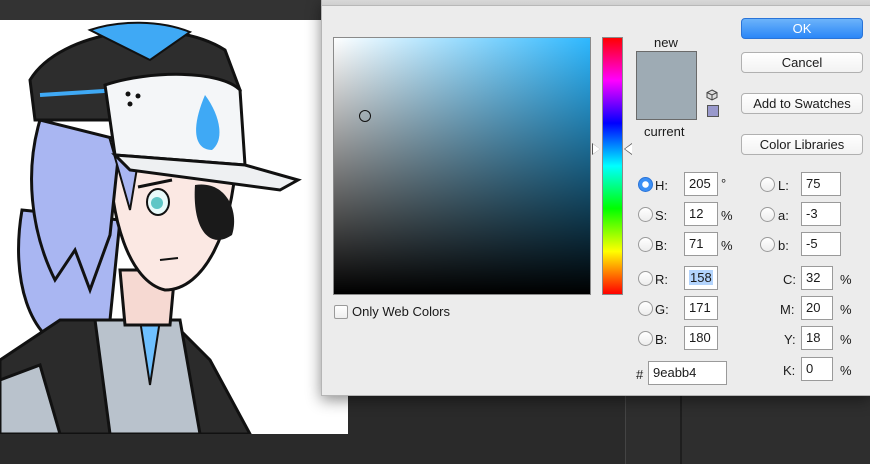 The image size is (870, 464). I want to click on lab-l-label: L:, so click(783, 185).